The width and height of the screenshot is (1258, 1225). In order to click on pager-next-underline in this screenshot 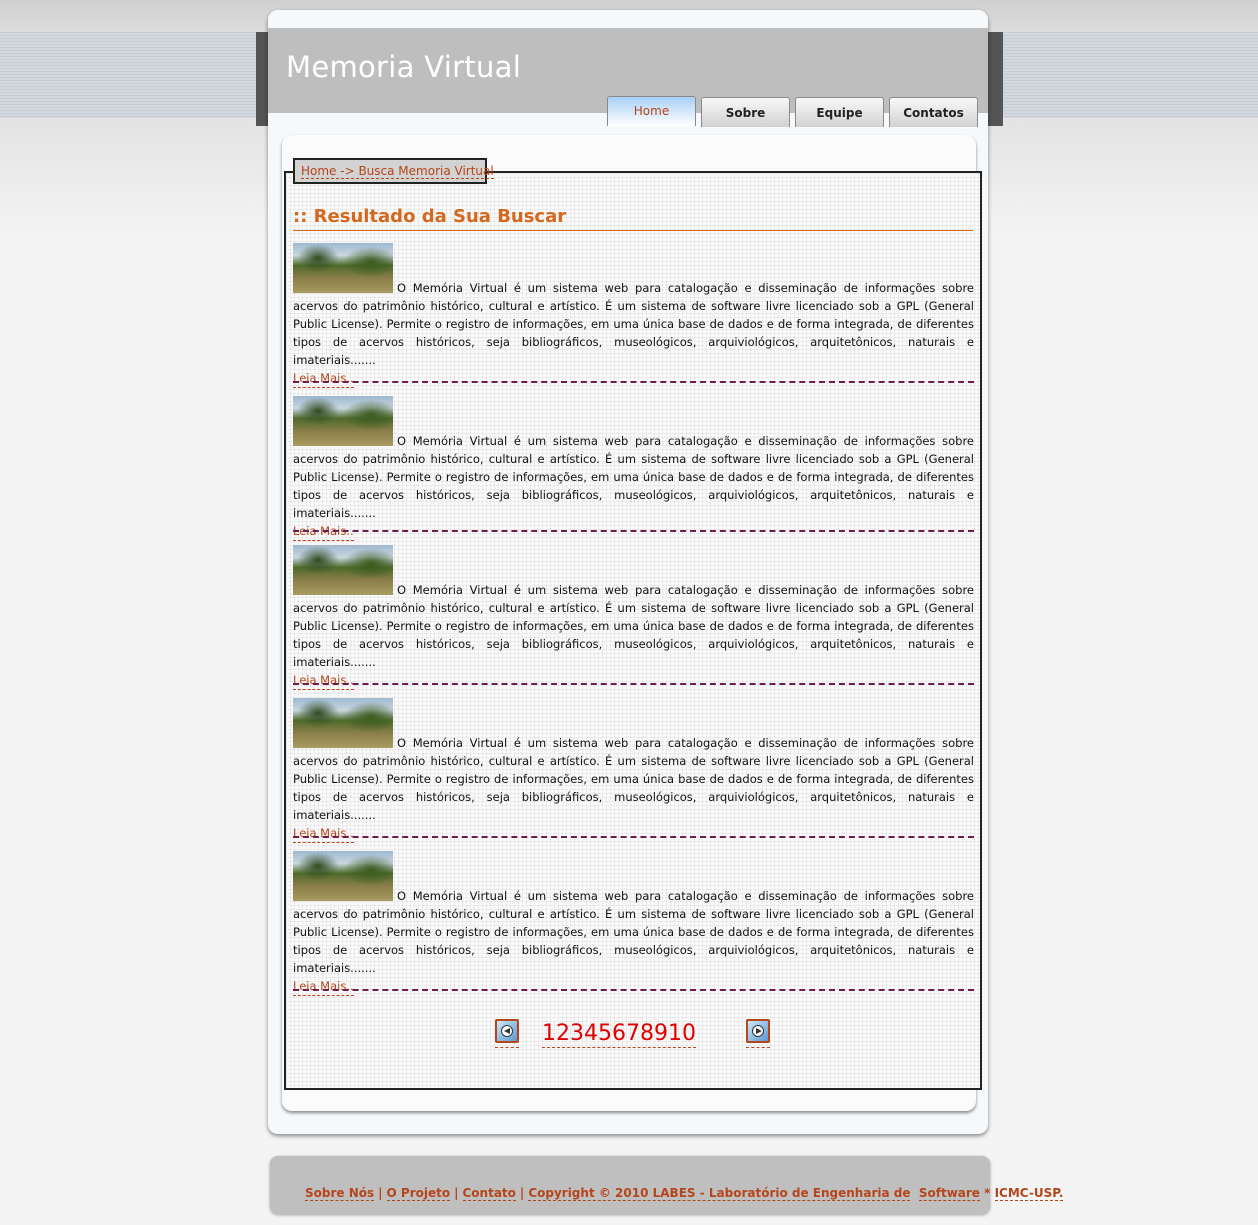, I will do `click(758, 1047)`.